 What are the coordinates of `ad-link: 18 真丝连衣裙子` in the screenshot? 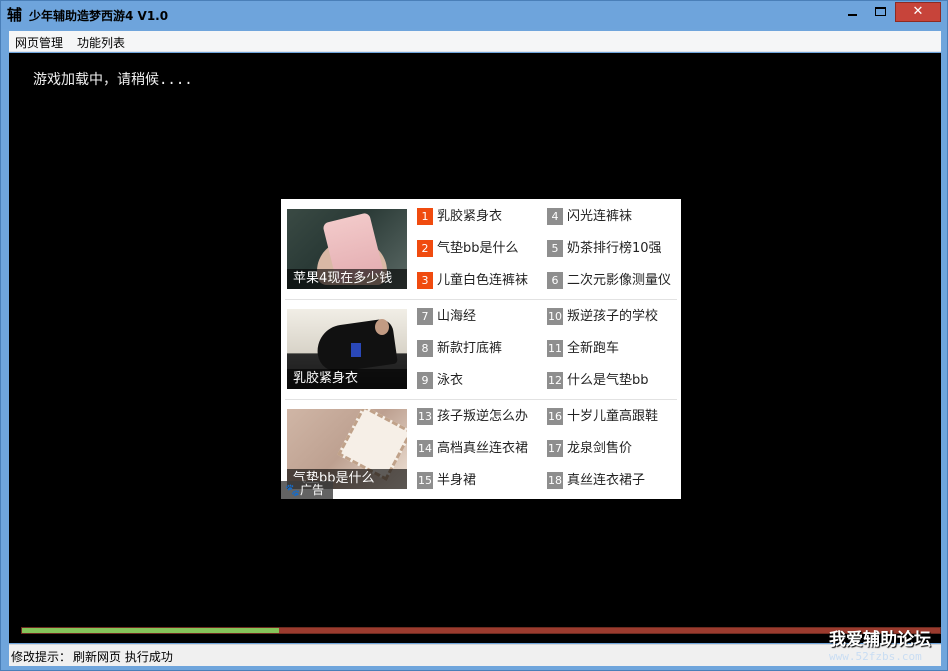 It's located at (611, 481).